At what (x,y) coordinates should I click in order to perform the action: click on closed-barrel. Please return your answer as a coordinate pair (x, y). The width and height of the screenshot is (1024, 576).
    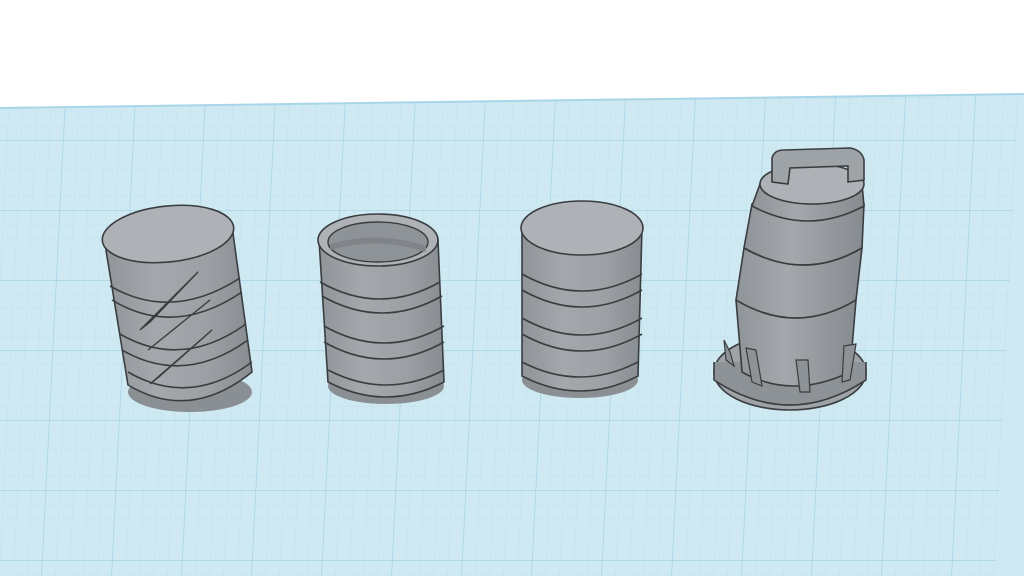
    Looking at the image, I should click on (582, 299).